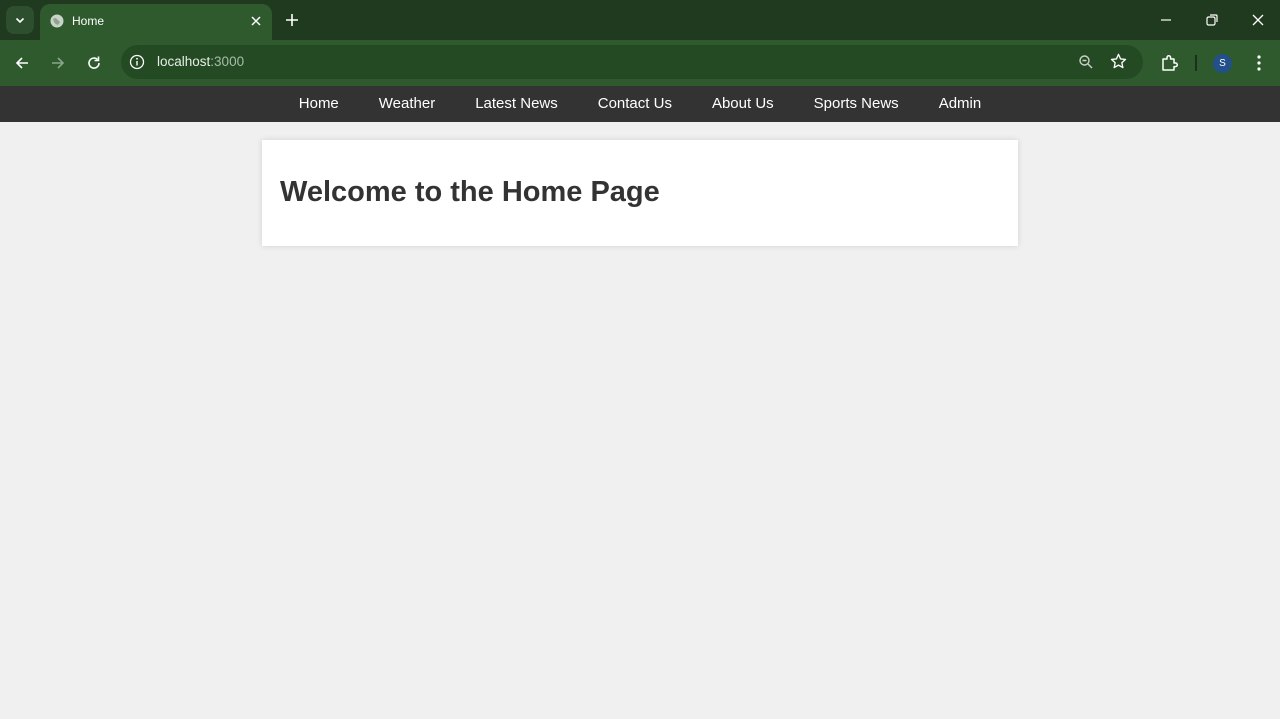 Image resolution: width=1280 pixels, height=719 pixels. What do you see at coordinates (856, 104) in the screenshot?
I see `nav-link-sports-news: Sports News` at bounding box center [856, 104].